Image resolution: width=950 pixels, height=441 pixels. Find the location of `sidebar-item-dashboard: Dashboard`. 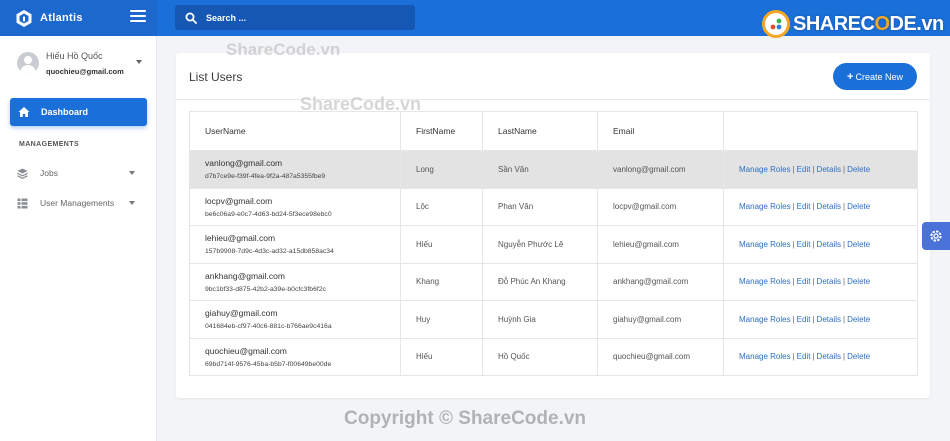

sidebar-item-dashboard: Dashboard is located at coordinates (78, 112).